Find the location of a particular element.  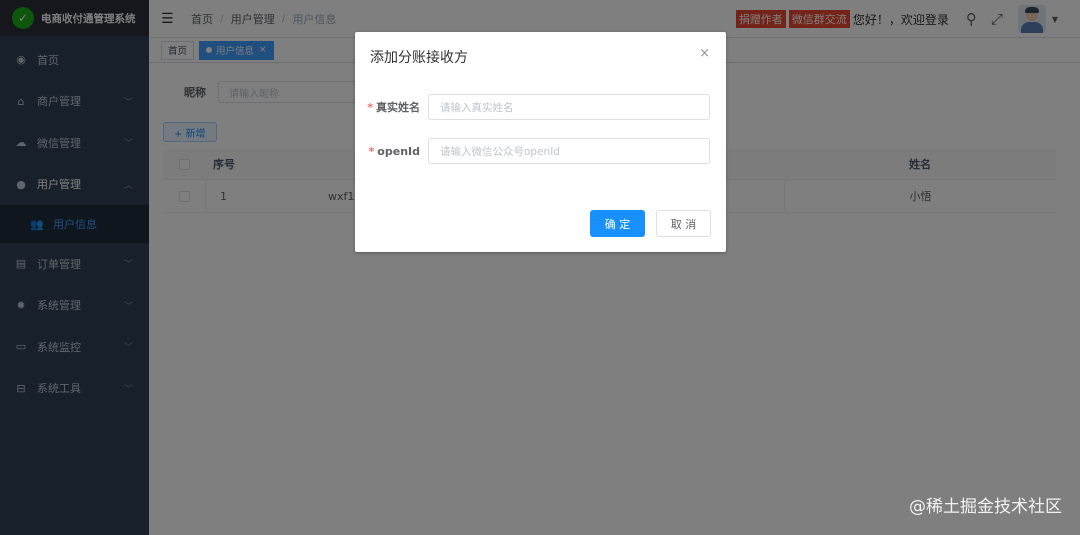

confirm-button: 确 定 is located at coordinates (617, 223).